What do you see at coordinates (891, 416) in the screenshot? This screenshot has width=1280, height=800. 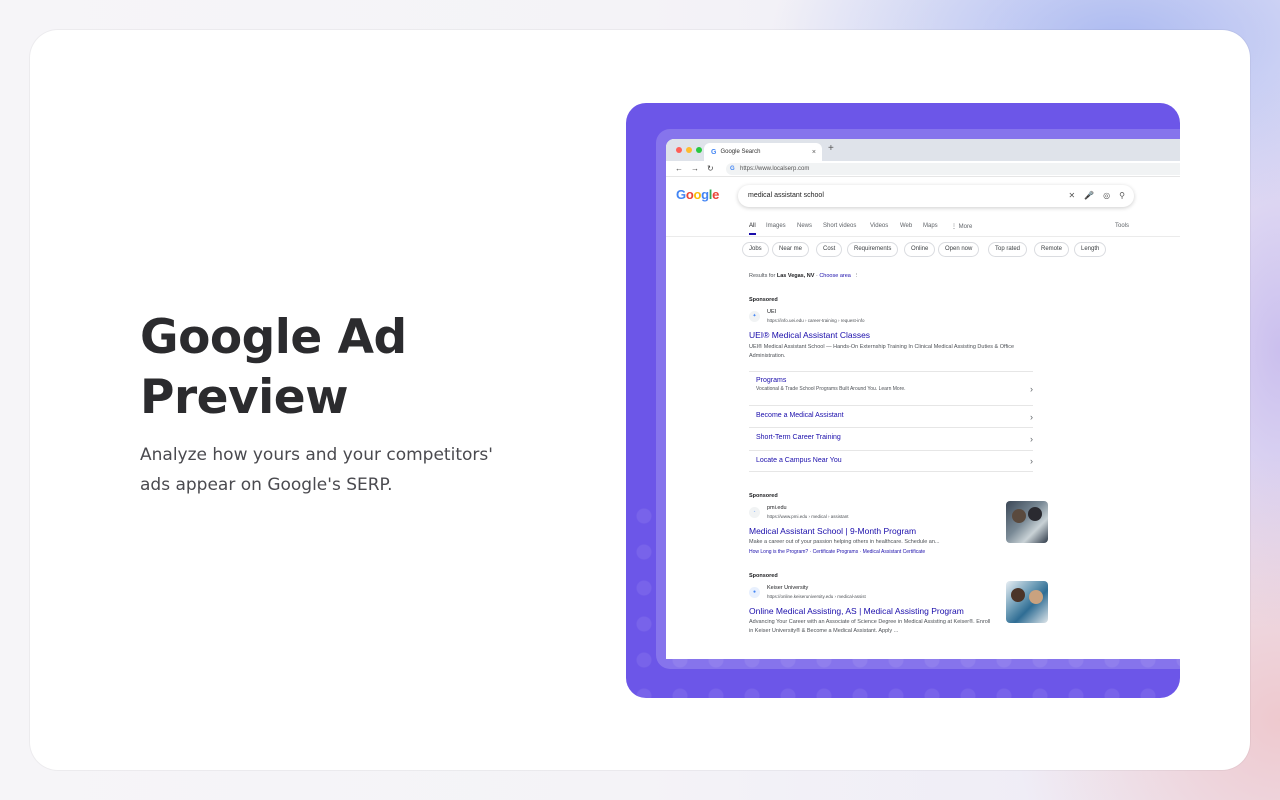 I see `sitelink-become-medical-assistant: Become a Medical Assistant ›` at bounding box center [891, 416].